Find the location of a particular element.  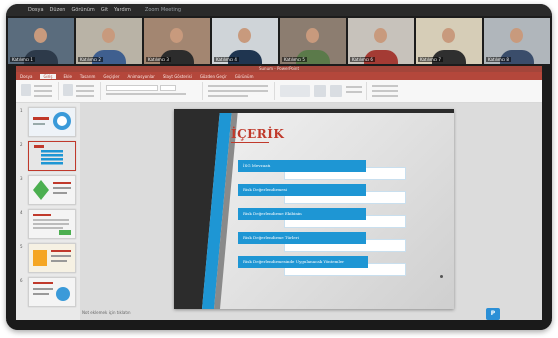

participant-video-tile: Katılımcı 1 is located at coordinates (41, 41).